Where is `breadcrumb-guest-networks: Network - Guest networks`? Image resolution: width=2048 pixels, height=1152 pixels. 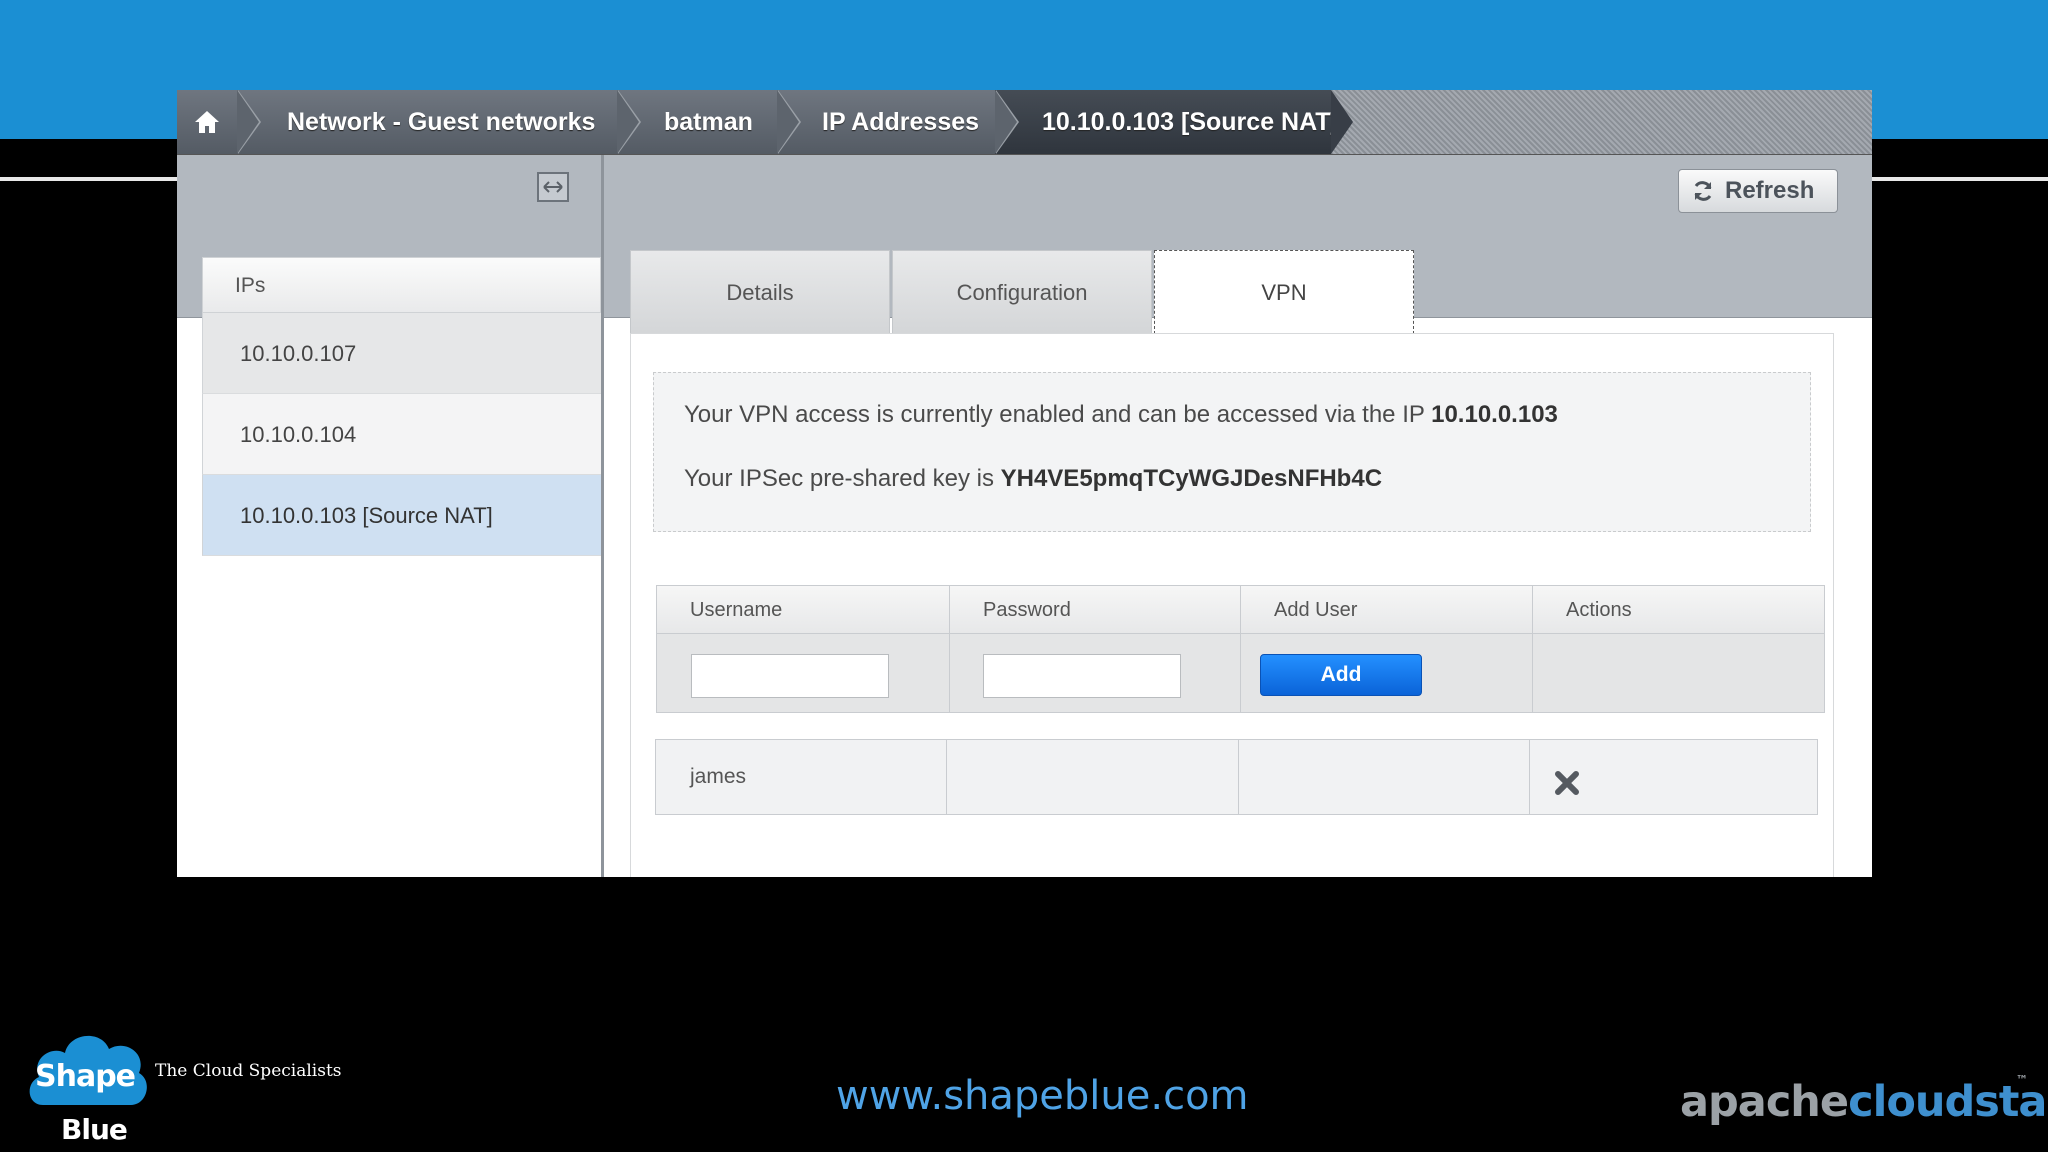
breadcrumb-guest-networks: Network - Guest networks is located at coordinates (439, 122).